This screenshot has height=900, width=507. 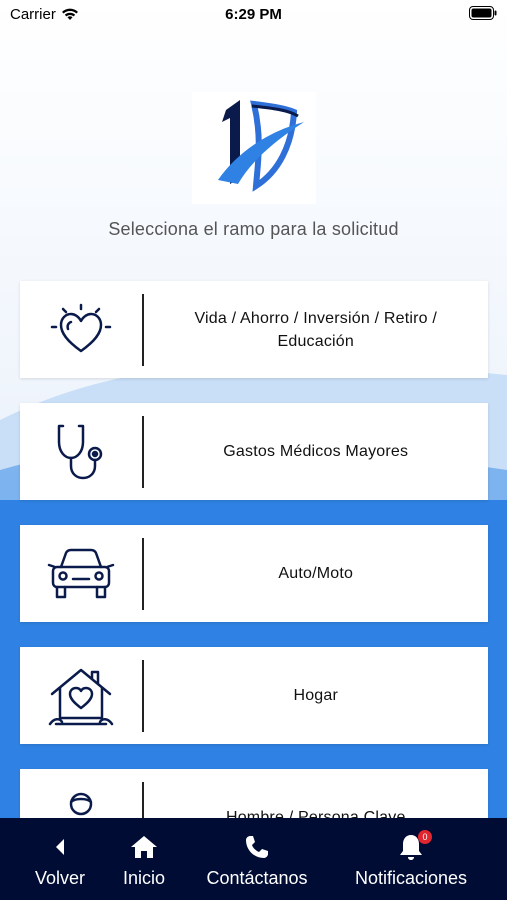 What do you see at coordinates (81, 451) in the screenshot?
I see `stethoscope-icon` at bounding box center [81, 451].